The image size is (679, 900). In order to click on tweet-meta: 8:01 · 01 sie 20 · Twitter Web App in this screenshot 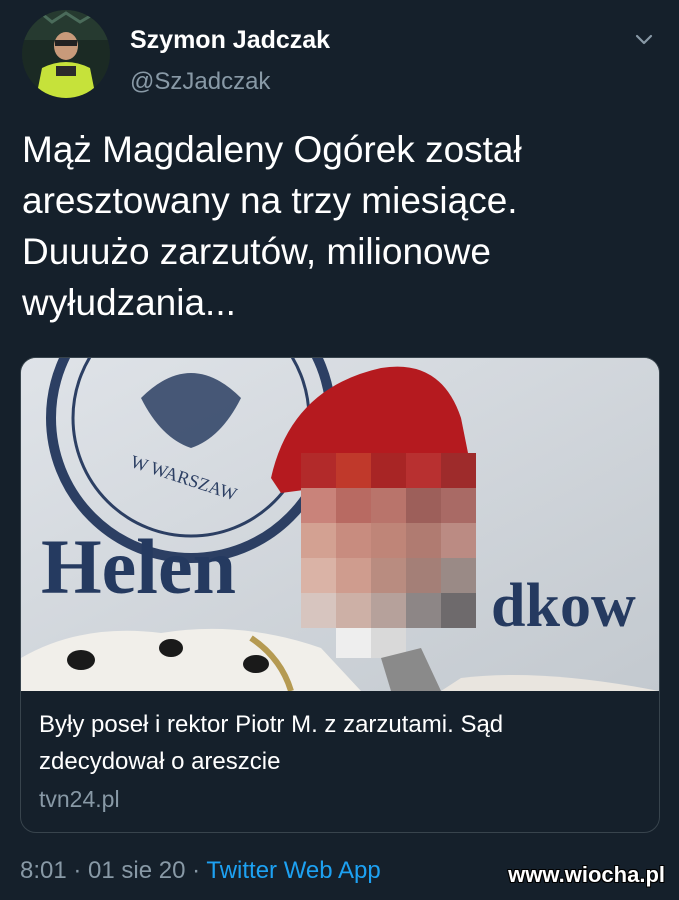, I will do `click(200, 871)`.